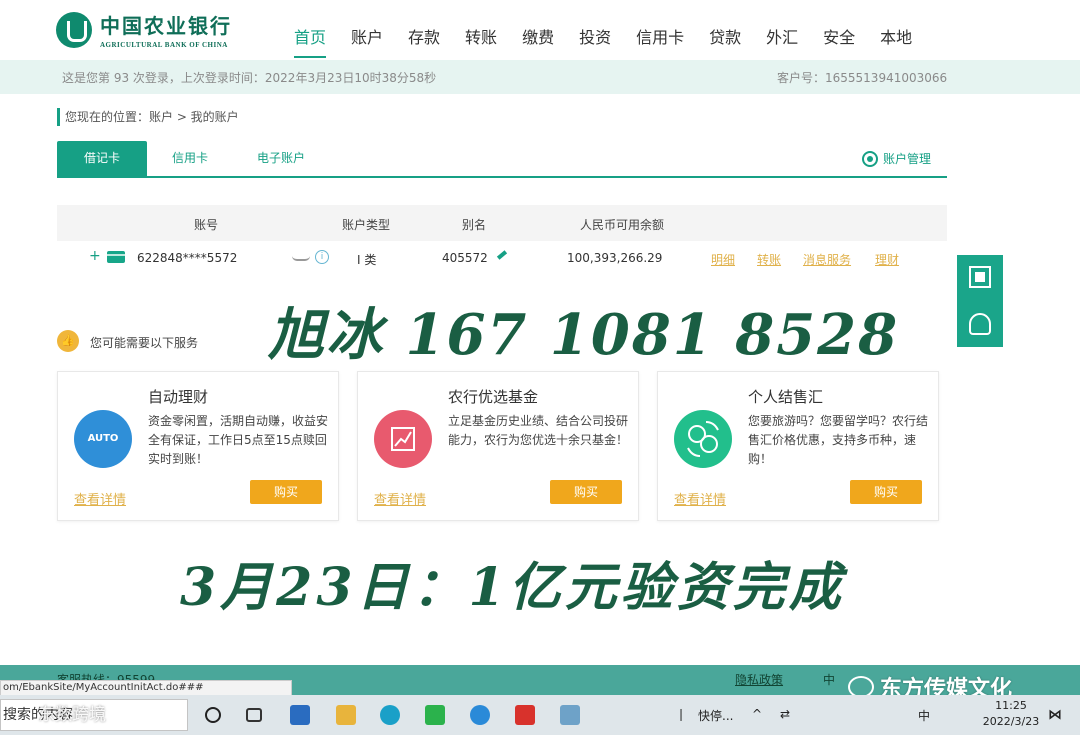 Image resolution: width=1080 pixels, height=735 pixels. Describe the element at coordinates (681, 714) in the screenshot. I see `app-indicator-icon: ❘` at that location.